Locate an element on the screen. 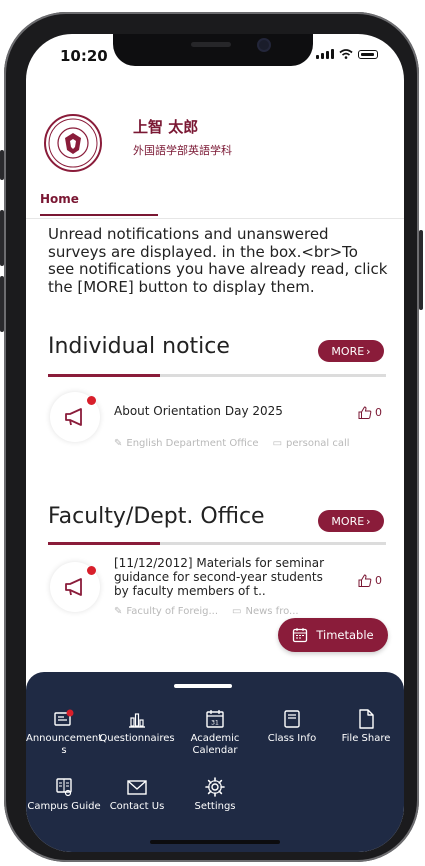  book-icon is located at coordinates (292, 719).